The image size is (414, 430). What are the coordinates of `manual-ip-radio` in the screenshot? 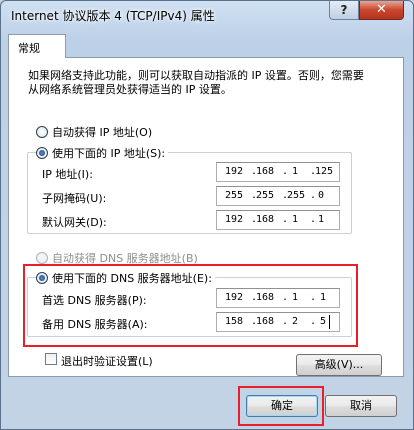 It's located at (42, 153).